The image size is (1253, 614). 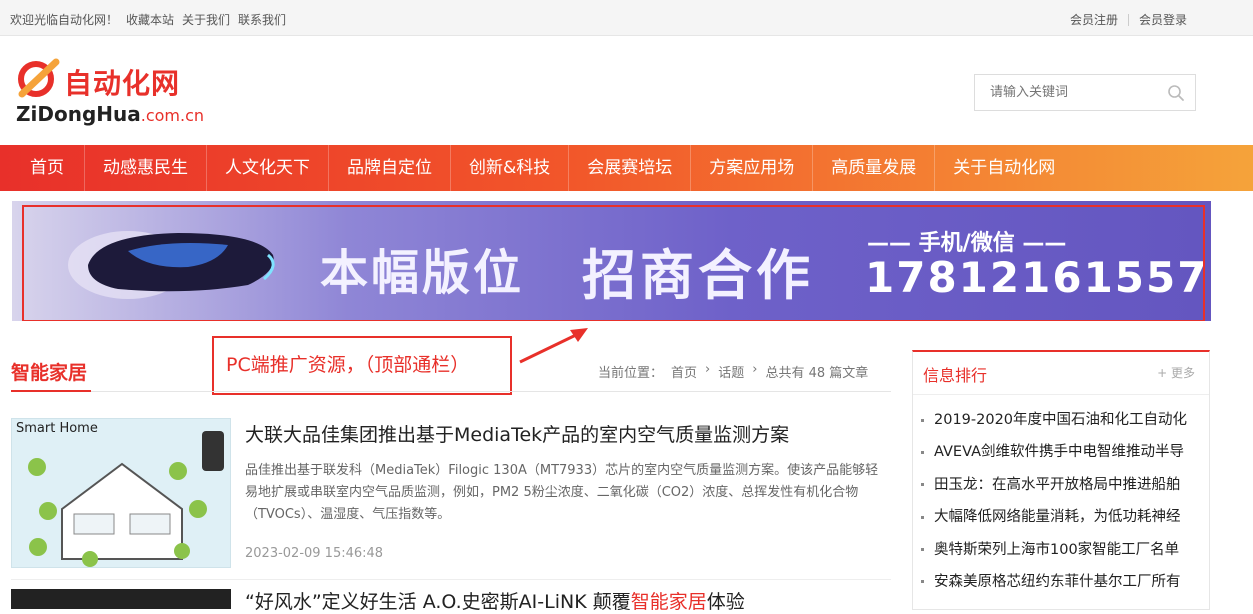 What do you see at coordinates (49, 373) in the screenshot?
I see `section-title: 智能家居` at bounding box center [49, 373].